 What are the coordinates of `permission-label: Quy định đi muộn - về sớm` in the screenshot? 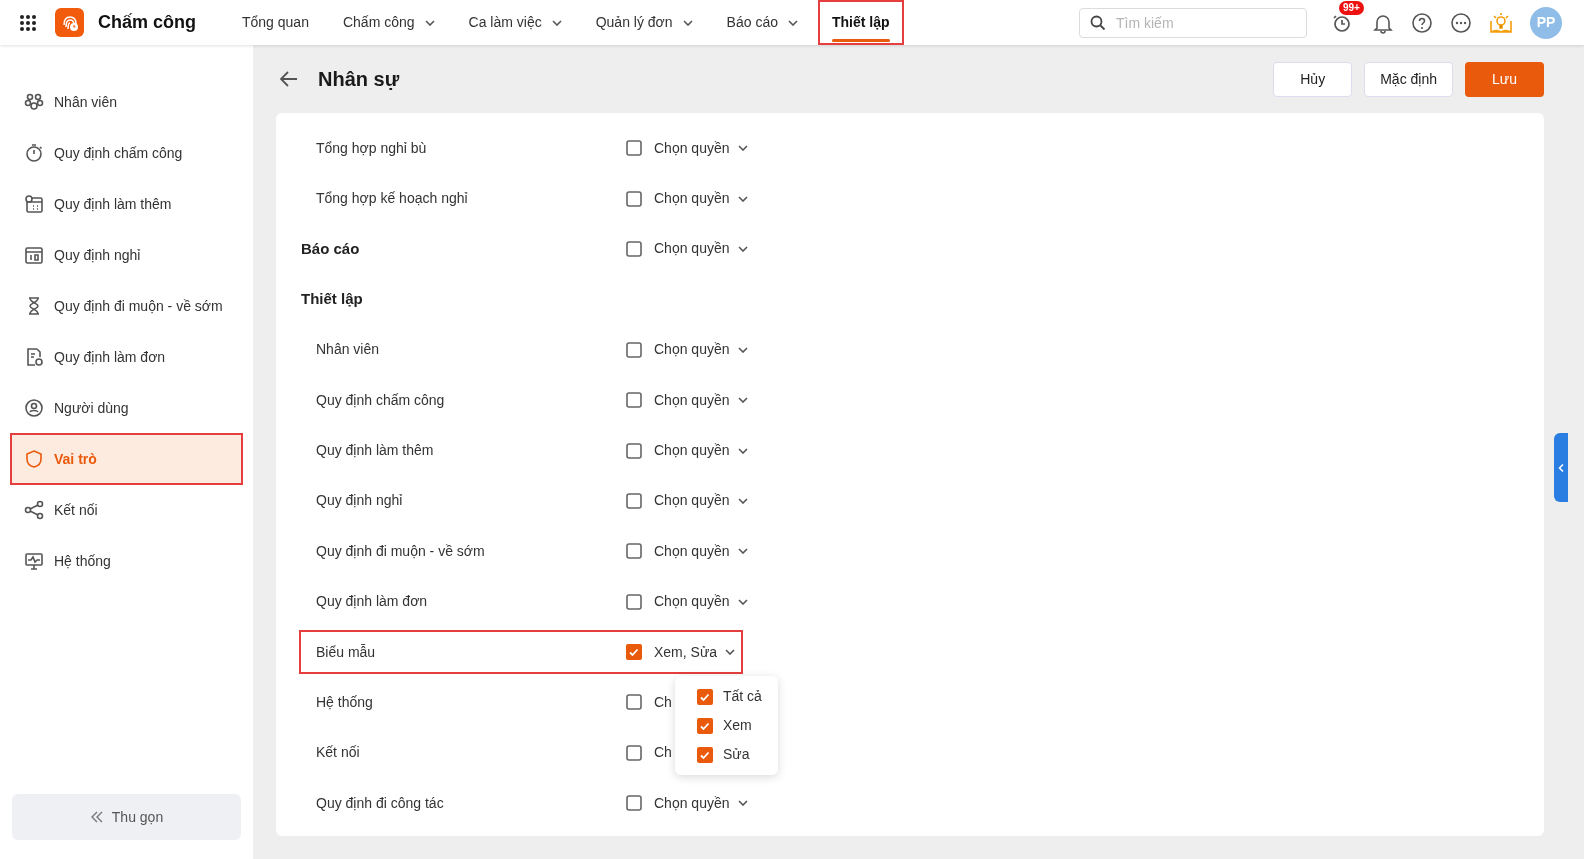 It's located at (401, 551).